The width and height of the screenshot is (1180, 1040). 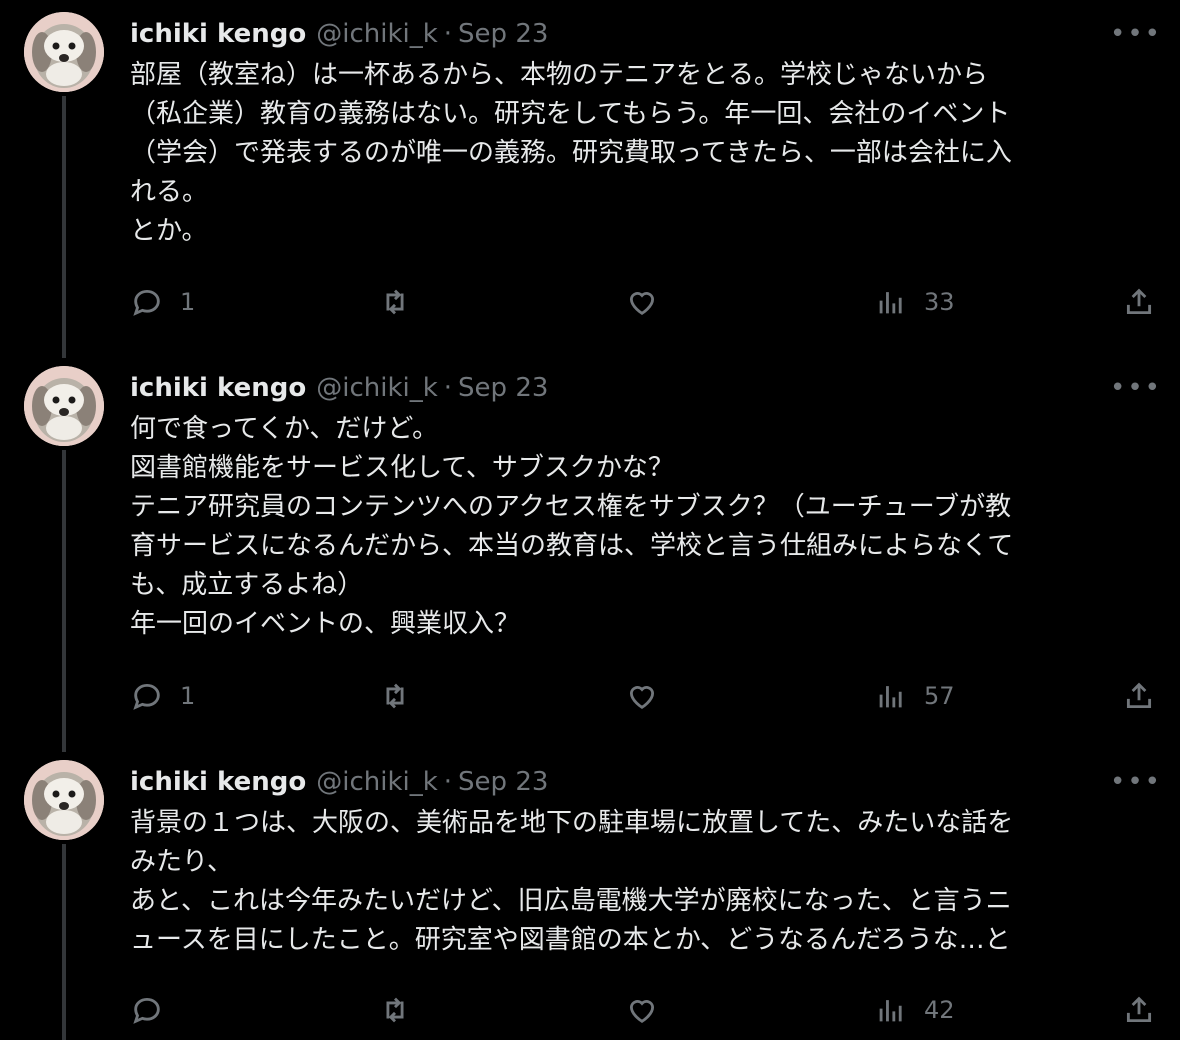 I want to click on tweet-text-line: 部屋（教室ね）は一杯あるから、本物のテニアをとる。学校じゃないから, so click(x=559, y=75).